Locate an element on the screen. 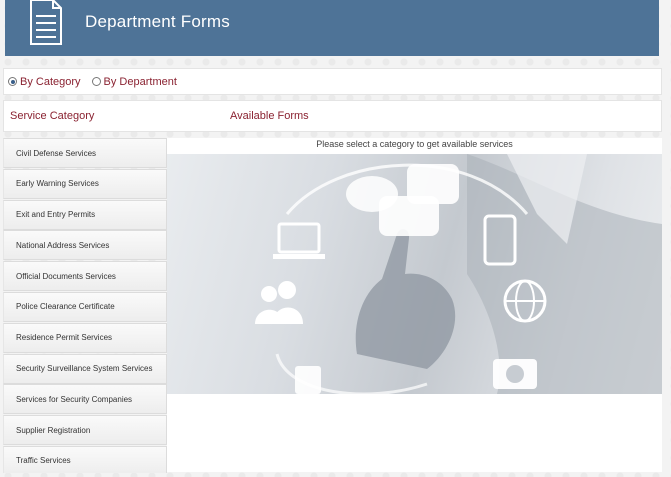 The image size is (671, 477). category-national-address: National Address Services is located at coordinates (85, 245).